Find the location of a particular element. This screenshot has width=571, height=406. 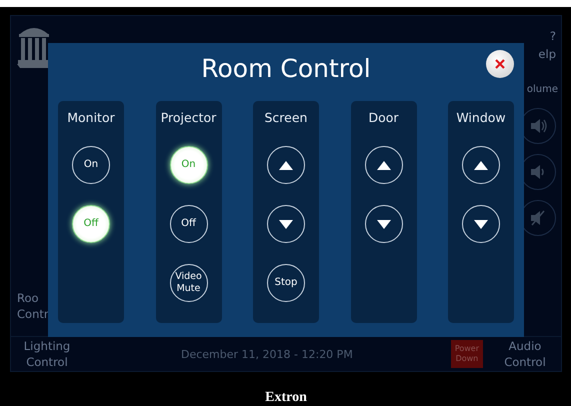

help-question-mark: ? is located at coordinates (553, 36).